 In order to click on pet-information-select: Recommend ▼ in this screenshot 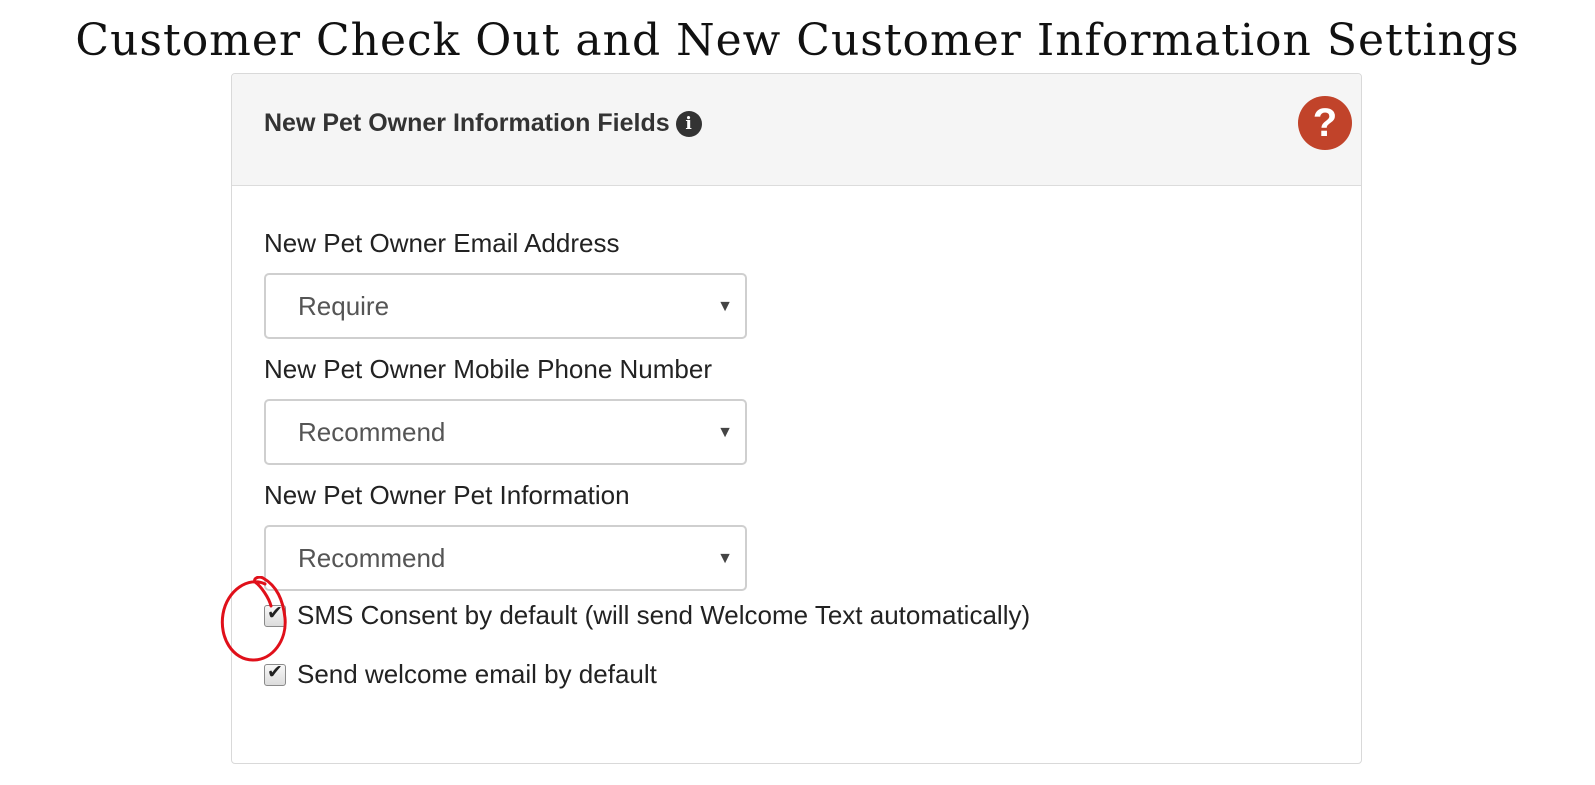, I will do `click(505, 558)`.